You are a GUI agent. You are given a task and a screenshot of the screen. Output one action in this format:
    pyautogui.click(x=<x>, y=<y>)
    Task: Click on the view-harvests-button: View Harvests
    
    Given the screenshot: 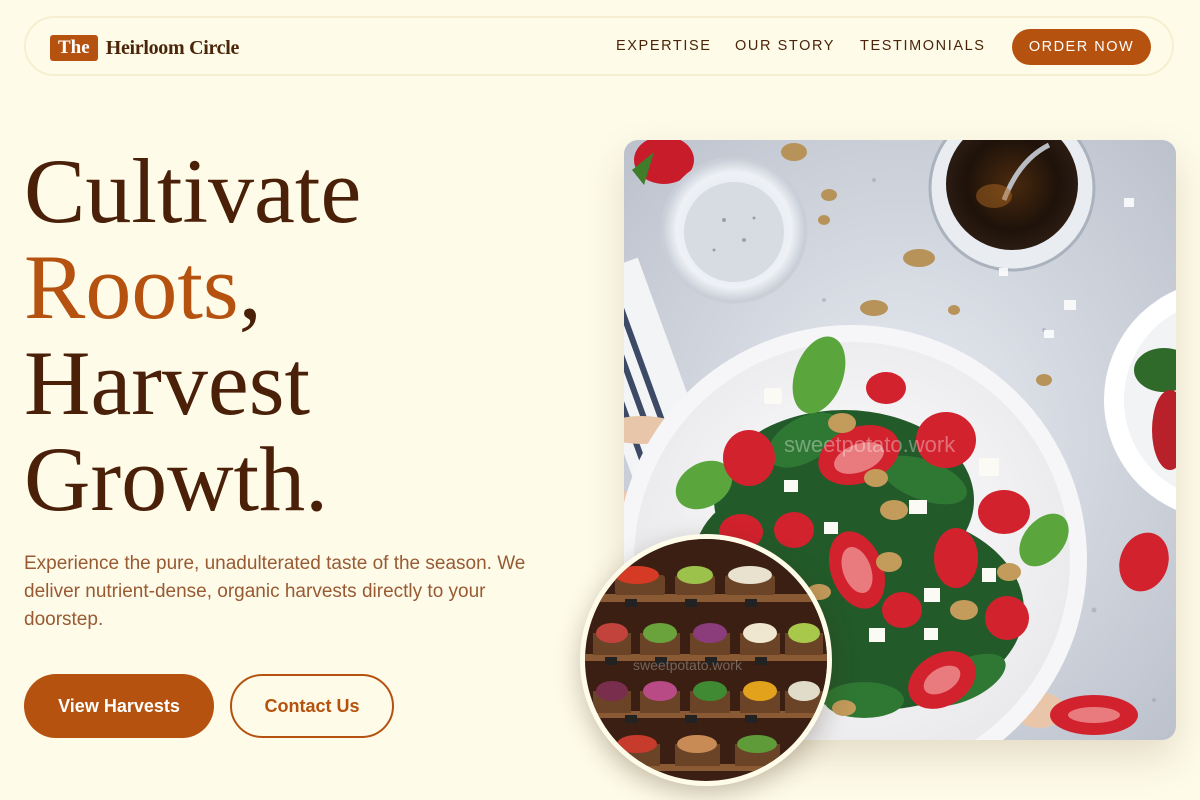 What is the action you would take?
    pyautogui.click(x=119, y=706)
    